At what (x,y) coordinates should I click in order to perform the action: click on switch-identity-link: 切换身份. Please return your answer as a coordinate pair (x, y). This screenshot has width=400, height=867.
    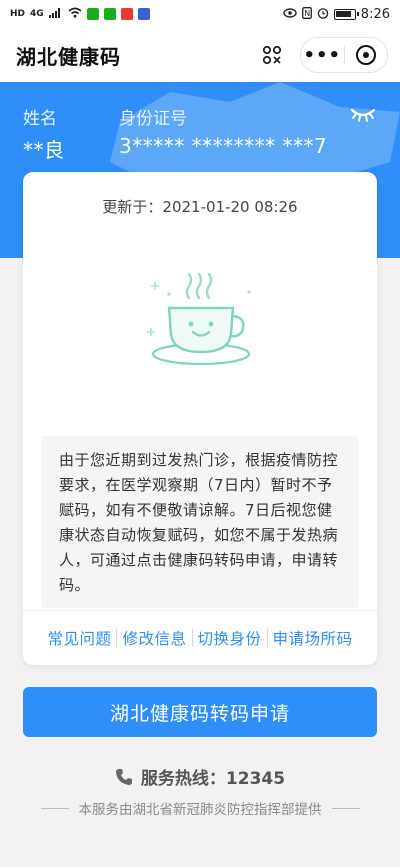
    Looking at the image, I should click on (230, 638).